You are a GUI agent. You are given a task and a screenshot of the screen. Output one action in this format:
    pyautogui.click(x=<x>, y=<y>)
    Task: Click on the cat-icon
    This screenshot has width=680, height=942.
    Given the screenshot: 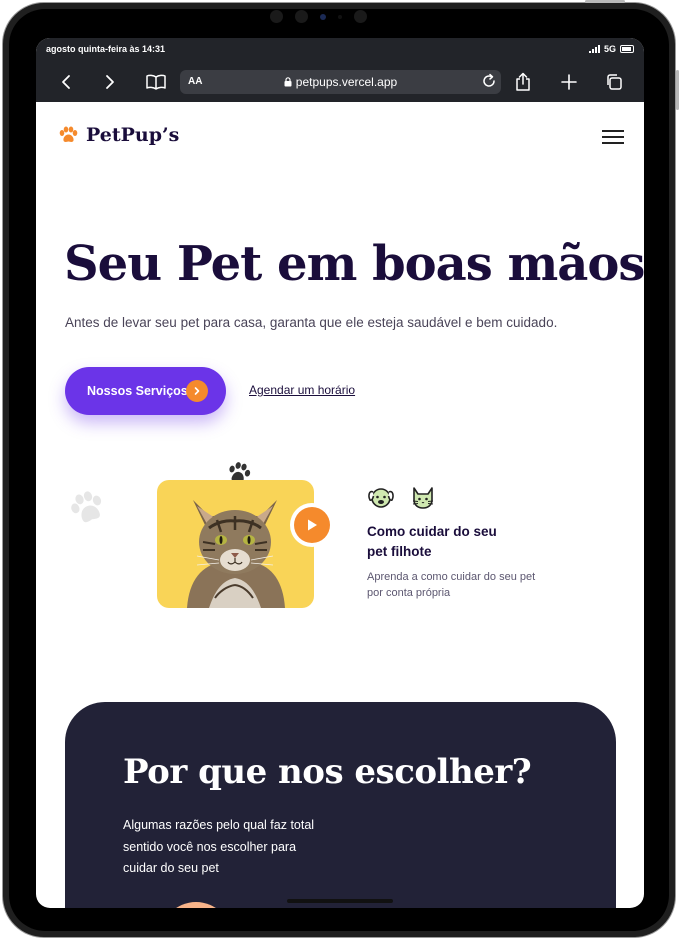 What is the action you would take?
    pyautogui.click(x=423, y=498)
    